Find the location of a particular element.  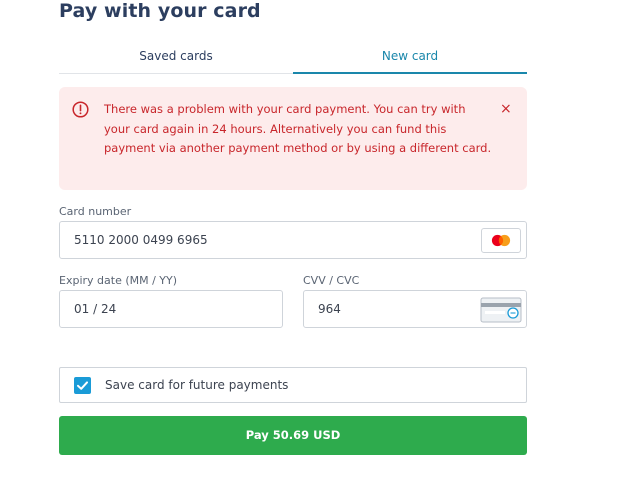

pay-button: Pay 50.69 USD is located at coordinates (293, 435).